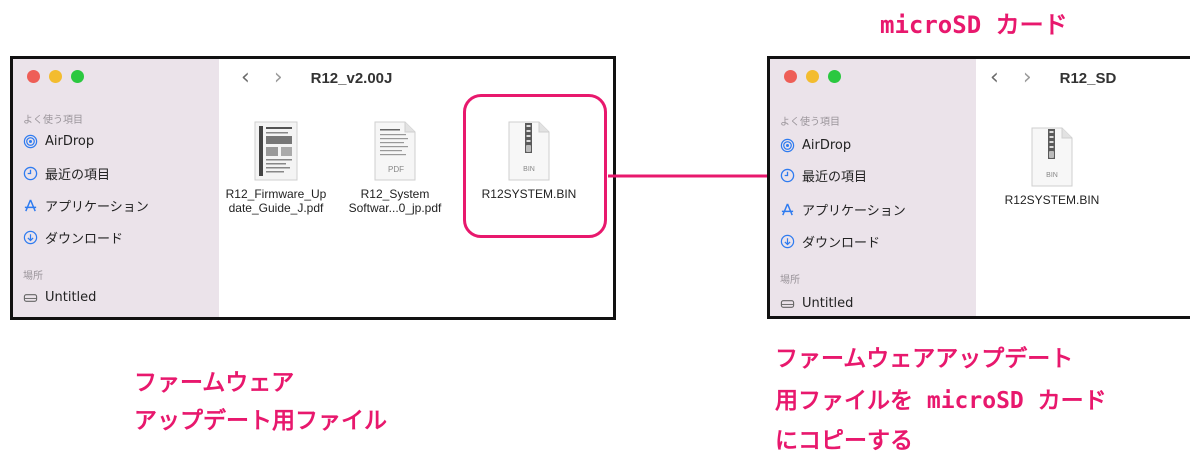  What do you see at coordinates (844, 441) in the screenshot?
I see `right-caption-line3: にコピーする` at bounding box center [844, 441].